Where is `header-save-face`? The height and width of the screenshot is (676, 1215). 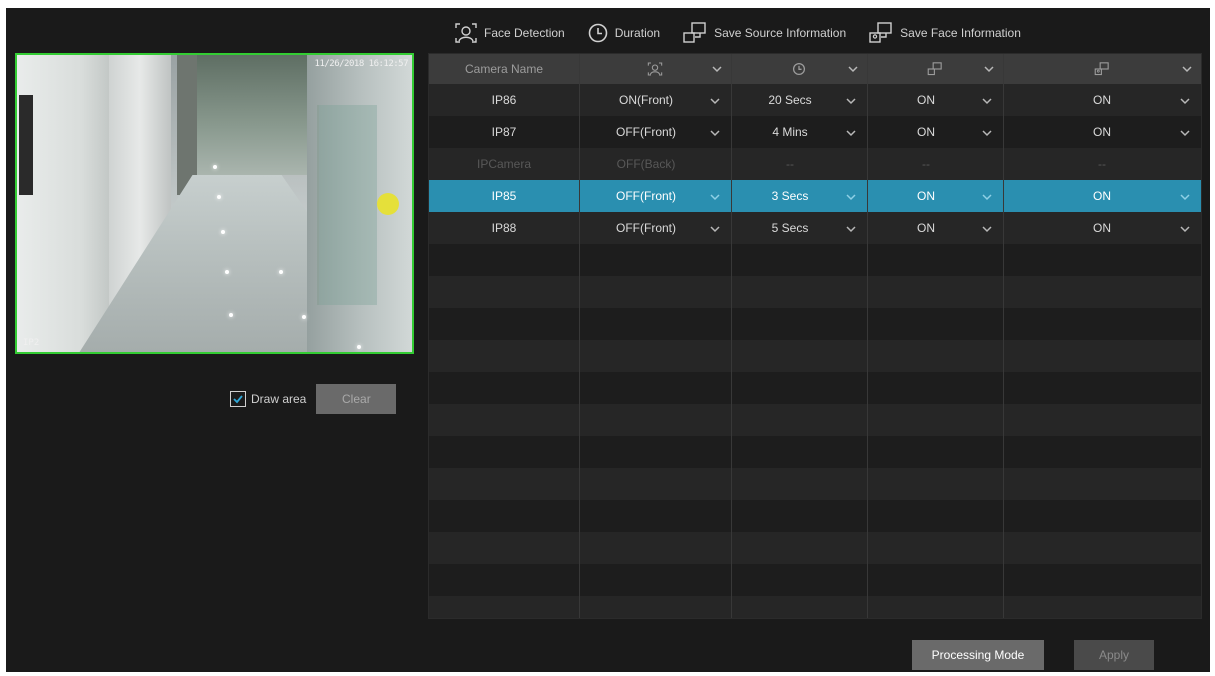
header-save-face is located at coordinates (1102, 69).